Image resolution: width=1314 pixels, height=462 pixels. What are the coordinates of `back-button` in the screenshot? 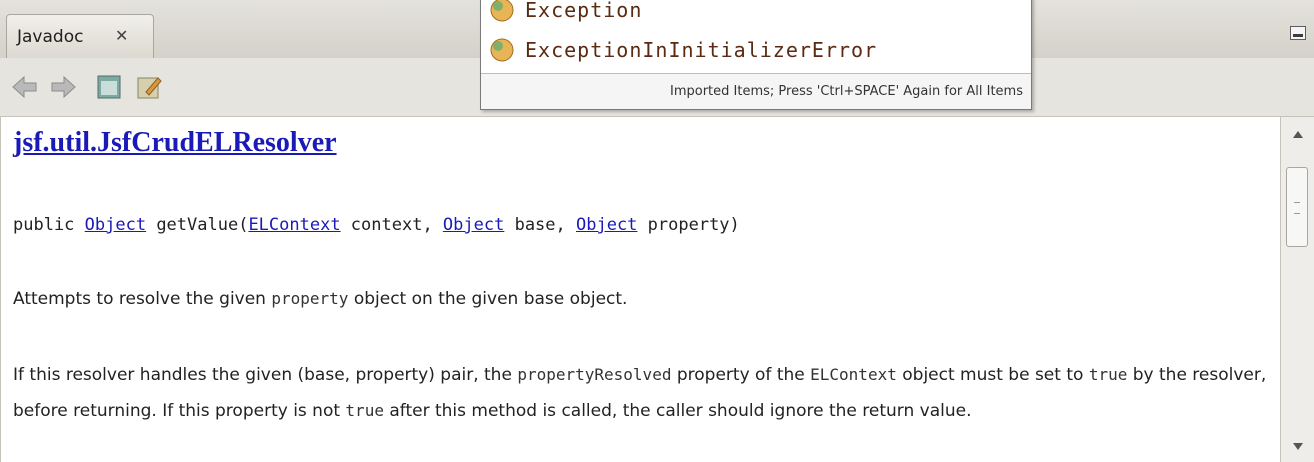 It's located at (25, 87).